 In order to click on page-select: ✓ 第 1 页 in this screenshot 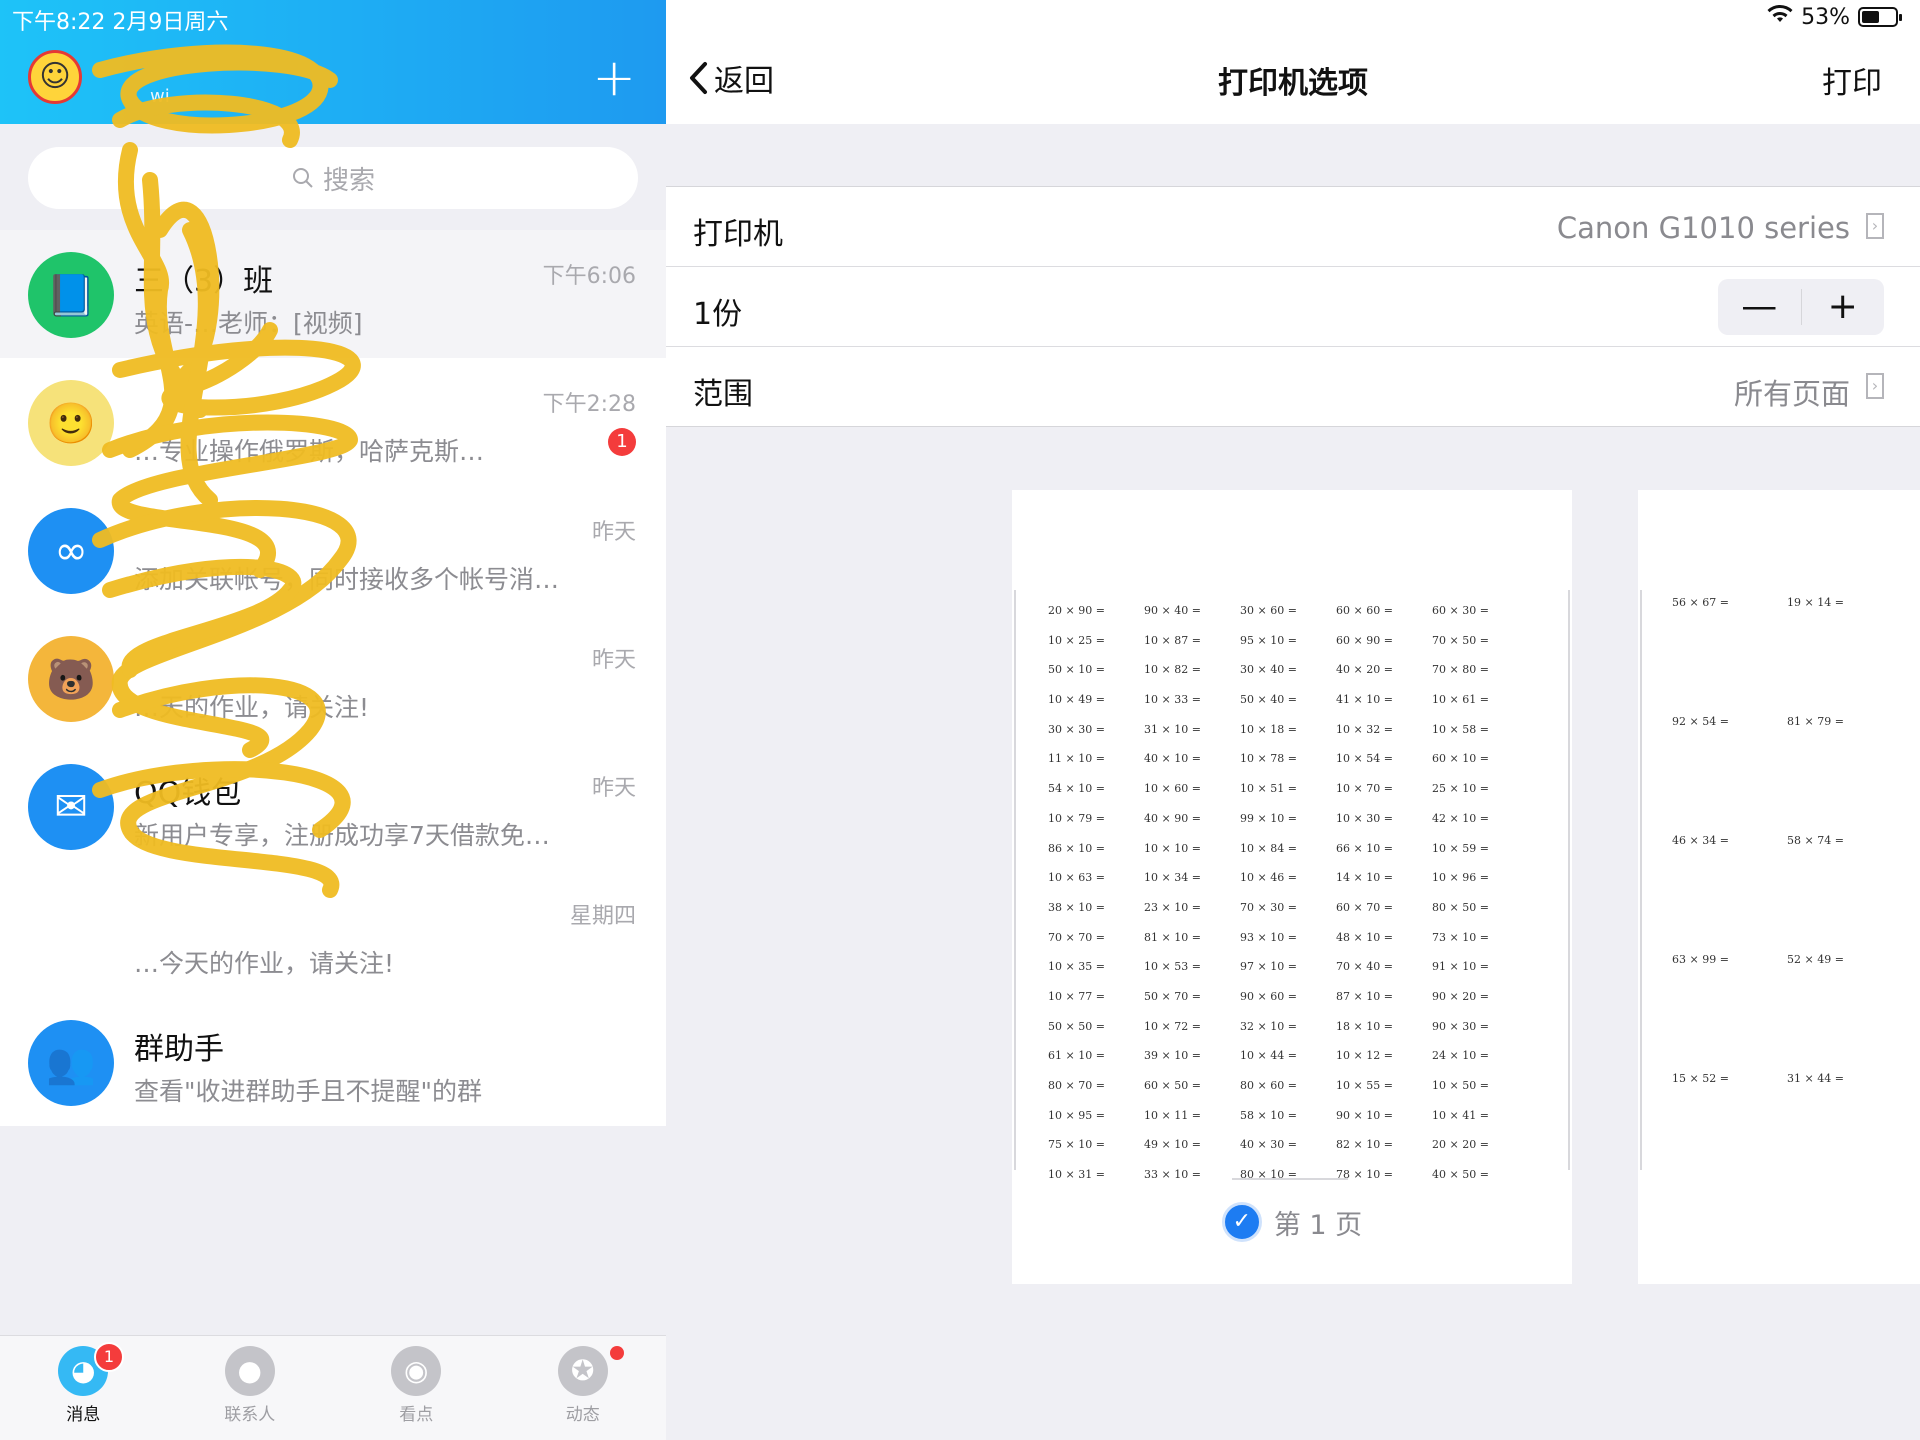, I will do `click(1292, 1222)`.